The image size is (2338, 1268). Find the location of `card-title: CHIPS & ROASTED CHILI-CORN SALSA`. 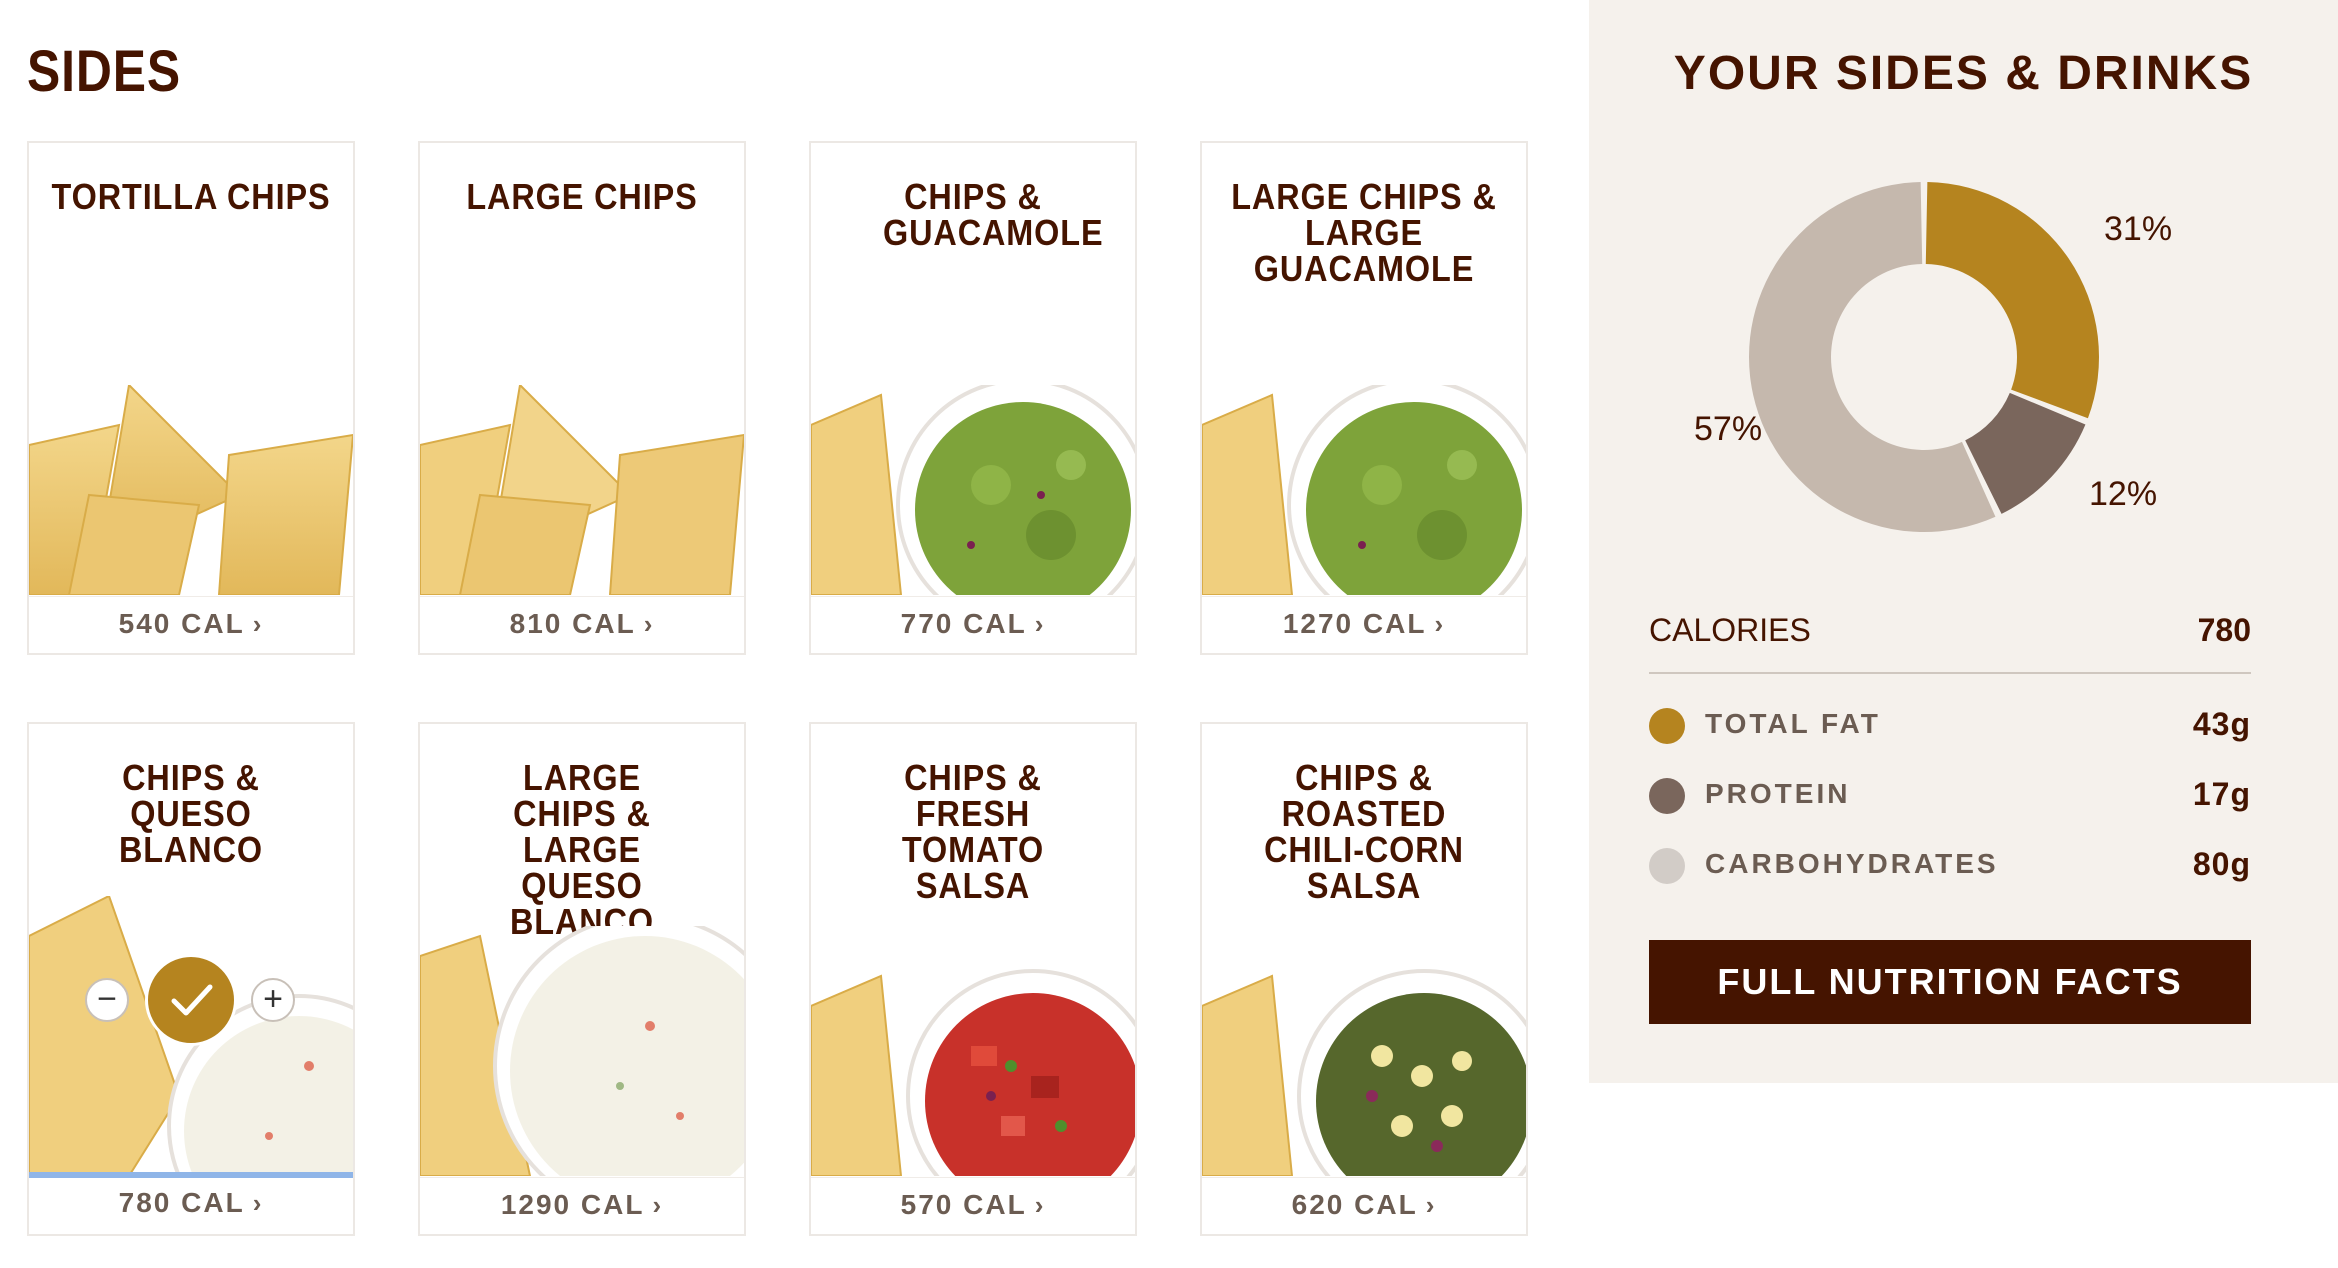

card-title: CHIPS & ROASTED CHILI-CORN SALSA is located at coordinates (1364, 831).